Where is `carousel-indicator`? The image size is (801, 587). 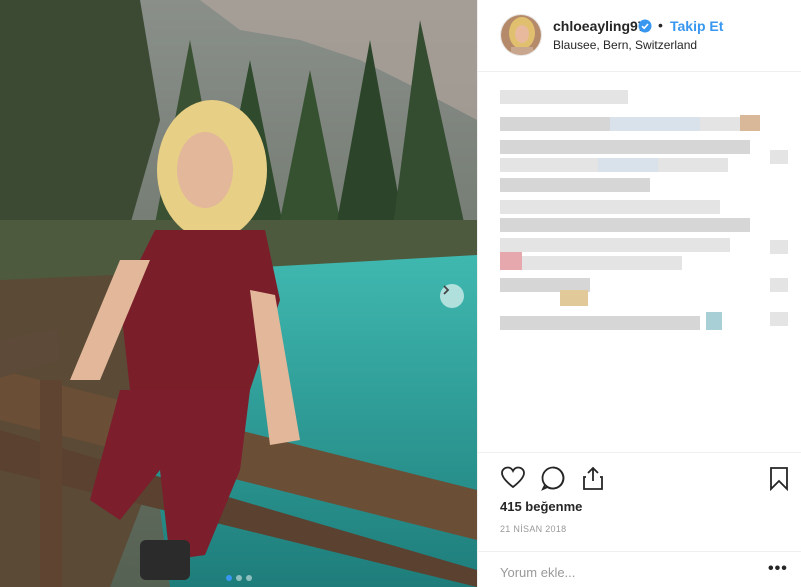
carousel-indicator is located at coordinates (238, 578).